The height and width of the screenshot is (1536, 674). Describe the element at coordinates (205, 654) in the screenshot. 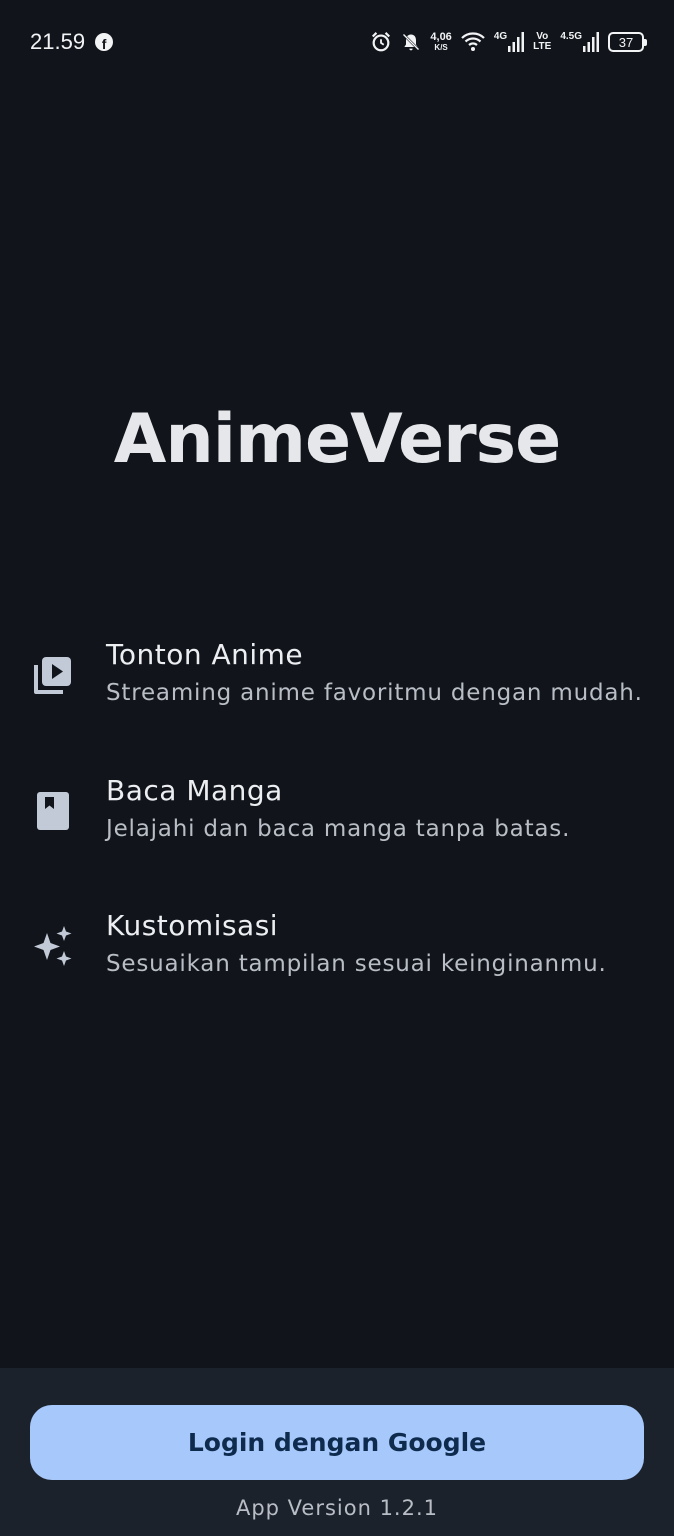

I see `feature-title: Tonton Anime` at that location.